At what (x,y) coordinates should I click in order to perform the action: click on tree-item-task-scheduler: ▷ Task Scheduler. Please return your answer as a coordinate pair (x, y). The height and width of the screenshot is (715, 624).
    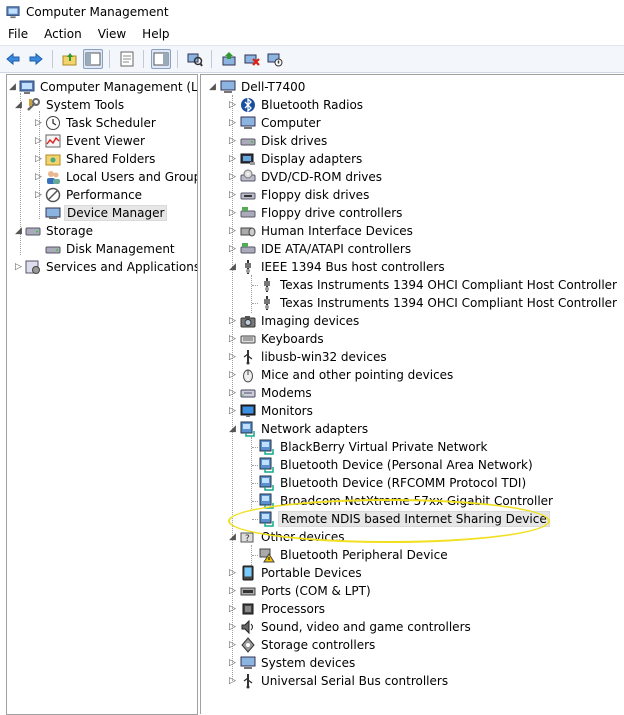
    Looking at the image, I should click on (96, 123).